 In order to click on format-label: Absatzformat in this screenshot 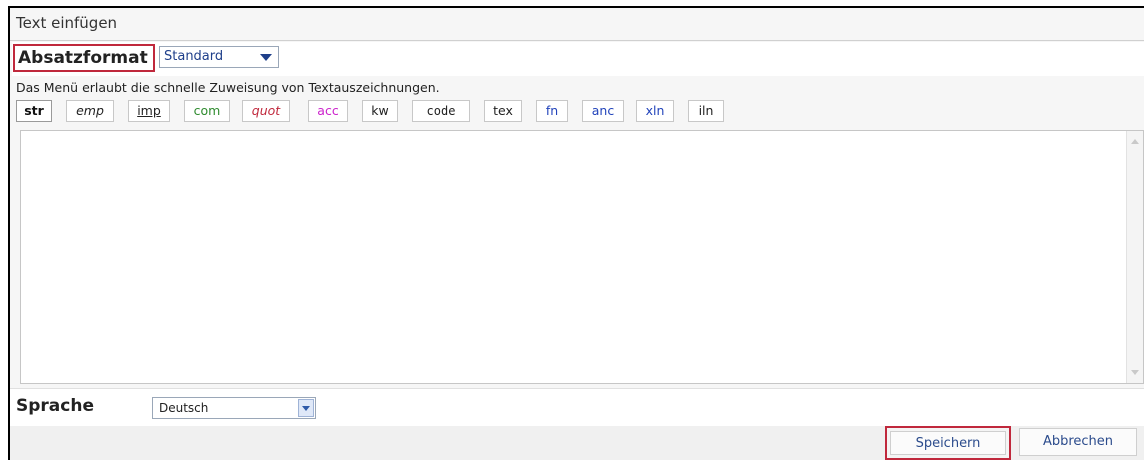, I will do `click(84, 58)`.